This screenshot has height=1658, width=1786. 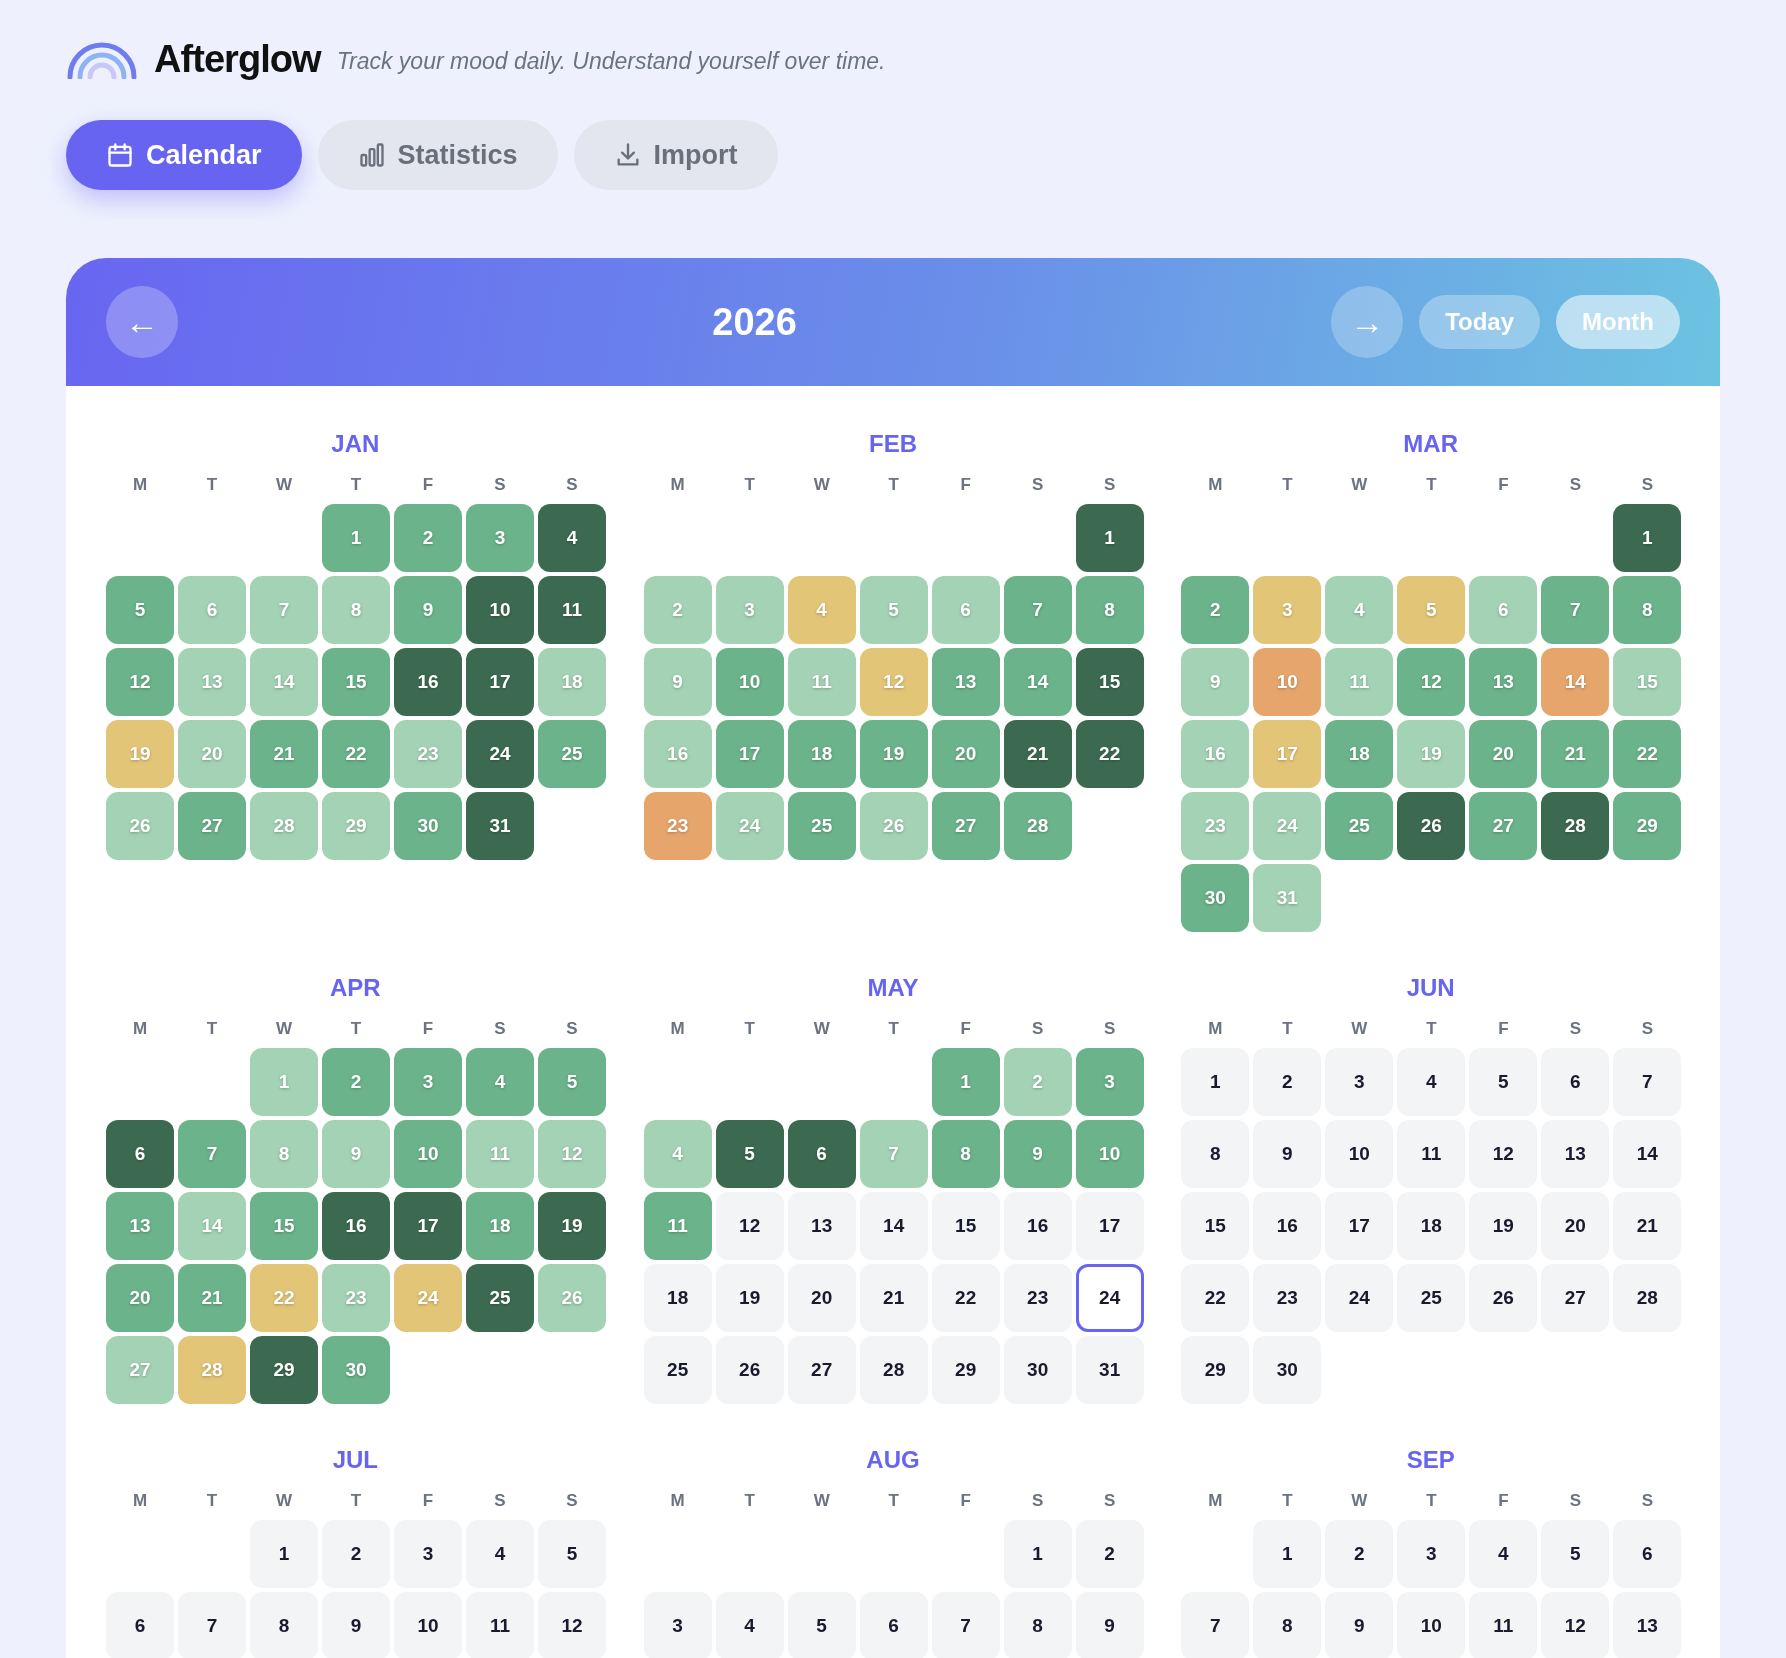 I want to click on day-cell: 21, so click(x=893, y=1298).